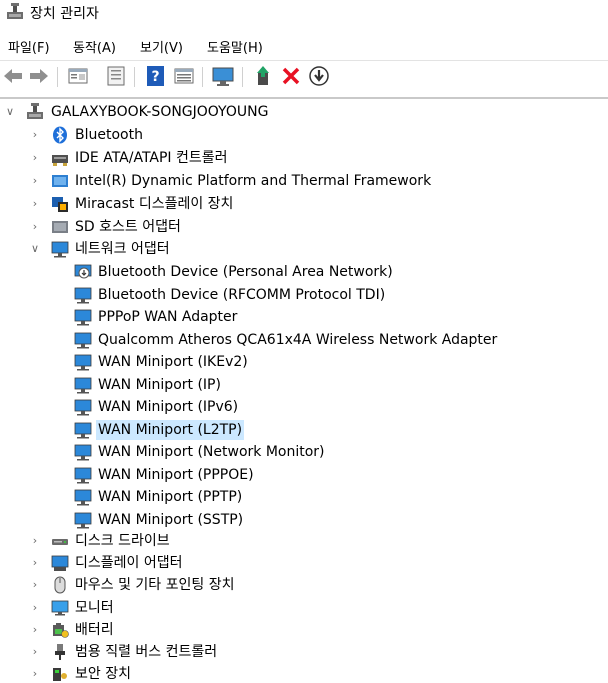 The height and width of the screenshot is (683, 608). I want to click on device-item: WAN Miniport (IP), so click(304, 385).